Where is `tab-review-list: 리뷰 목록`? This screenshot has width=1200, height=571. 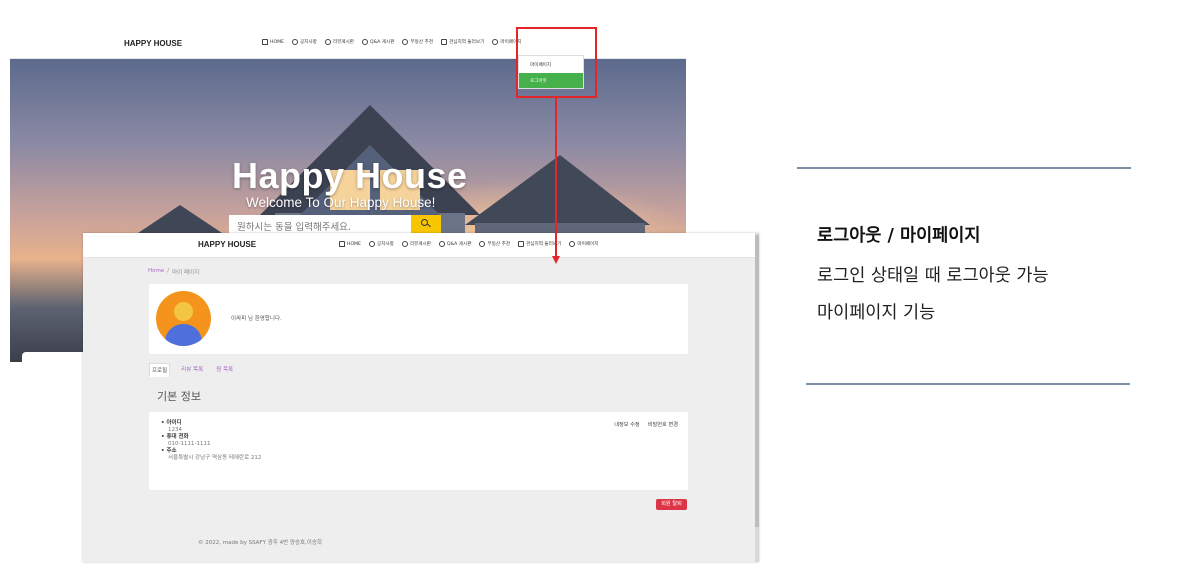 tab-review-list: 리뷰 목록 is located at coordinates (192, 370).